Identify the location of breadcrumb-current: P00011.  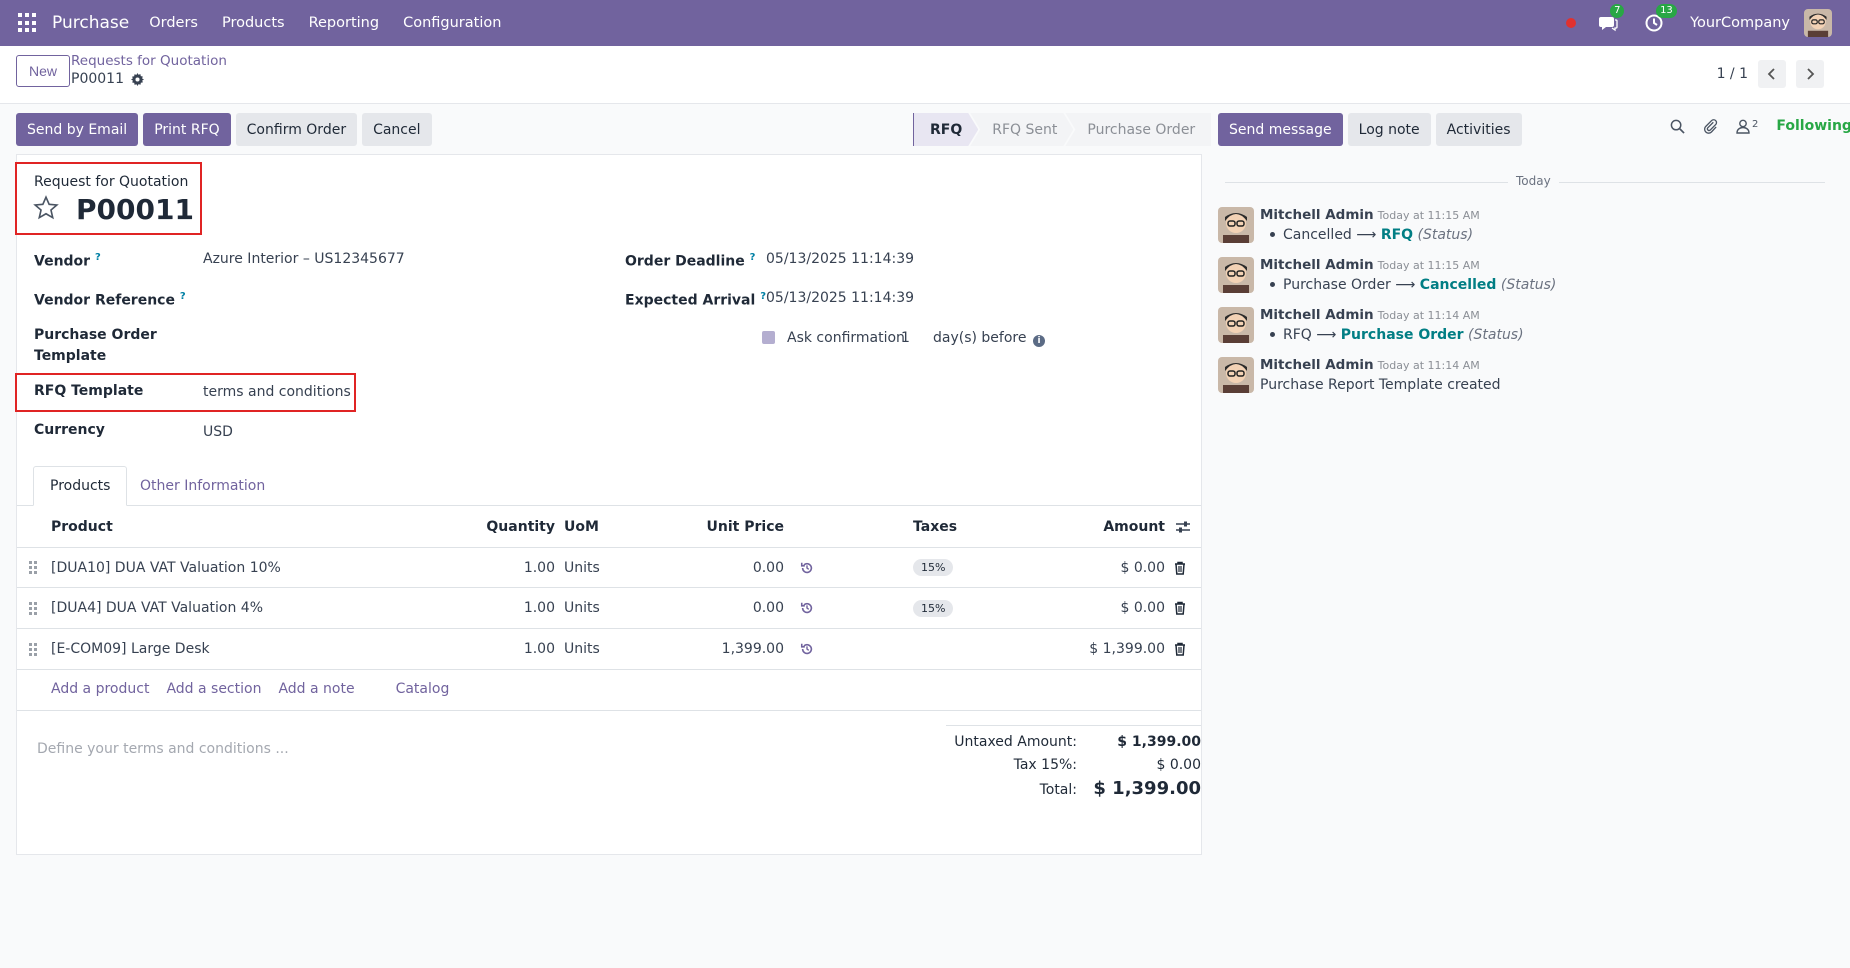
(107, 79).